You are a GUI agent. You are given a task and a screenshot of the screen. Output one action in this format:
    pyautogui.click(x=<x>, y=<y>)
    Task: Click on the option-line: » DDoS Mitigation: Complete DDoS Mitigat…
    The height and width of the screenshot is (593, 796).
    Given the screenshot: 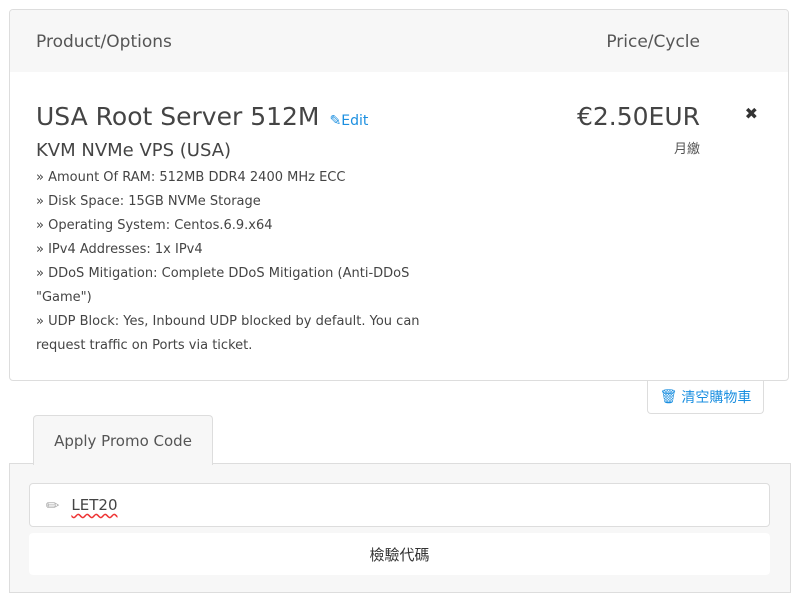 What is the action you would take?
    pyautogui.click(x=223, y=285)
    